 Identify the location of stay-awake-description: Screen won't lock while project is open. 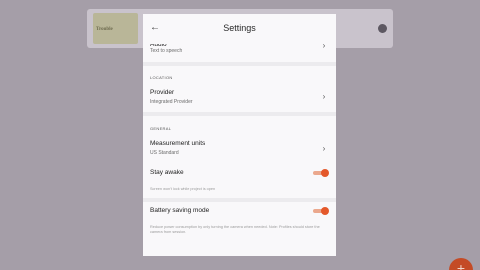
(183, 189).